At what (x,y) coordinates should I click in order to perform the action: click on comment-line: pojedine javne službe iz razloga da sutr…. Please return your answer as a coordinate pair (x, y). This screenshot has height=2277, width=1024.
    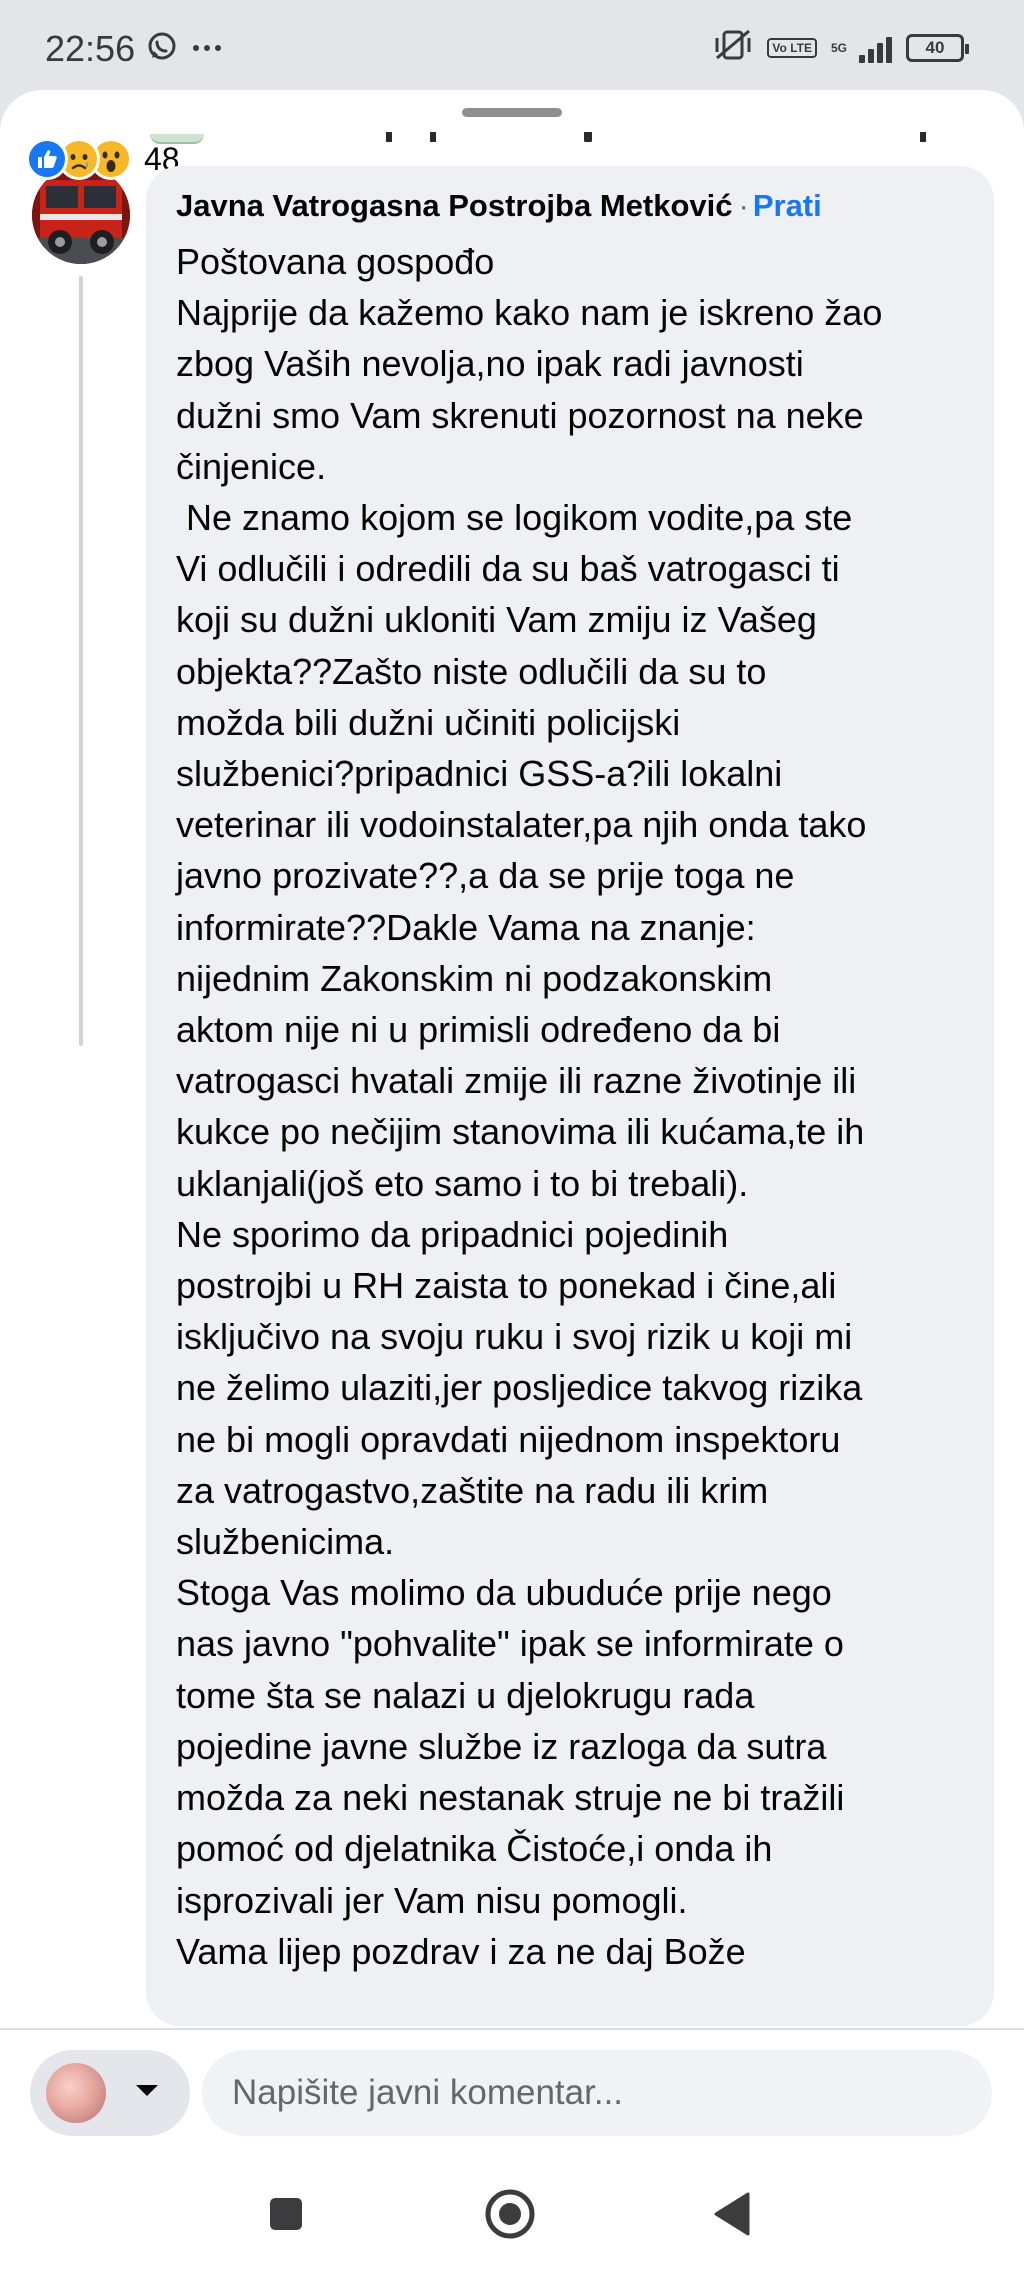
    Looking at the image, I should click on (501, 1746).